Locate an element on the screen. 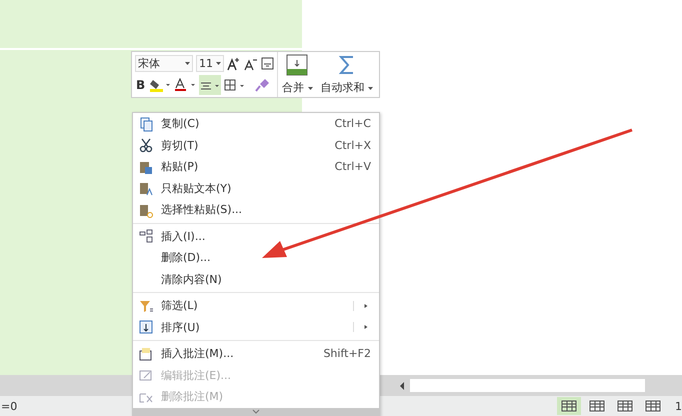  menu-item: 粘贴(P) Ctrl+V is located at coordinates (256, 167).